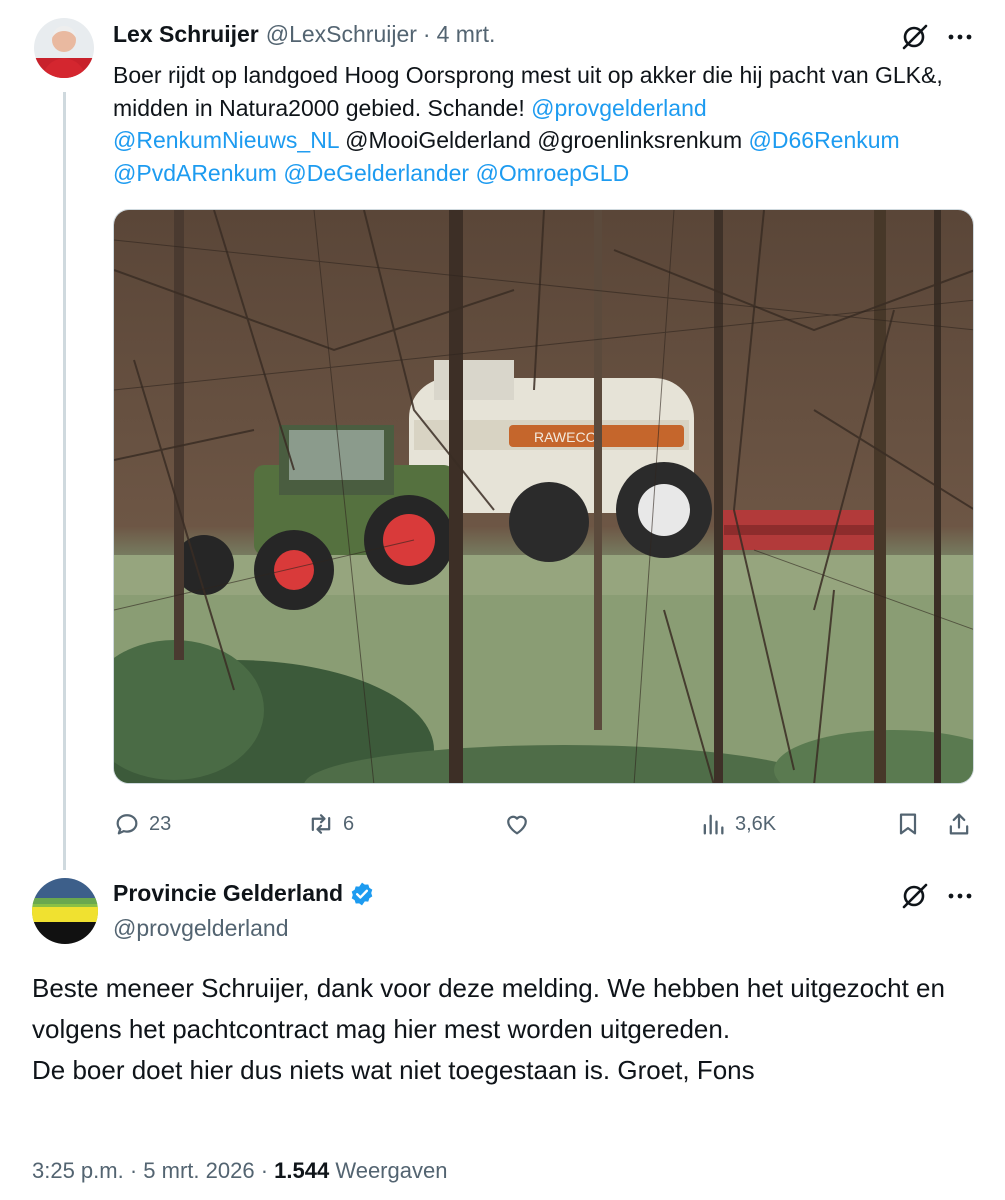 This screenshot has width=1005, height=1200. What do you see at coordinates (302, 1170) in the screenshot?
I see `views-count: 1.544` at bounding box center [302, 1170].